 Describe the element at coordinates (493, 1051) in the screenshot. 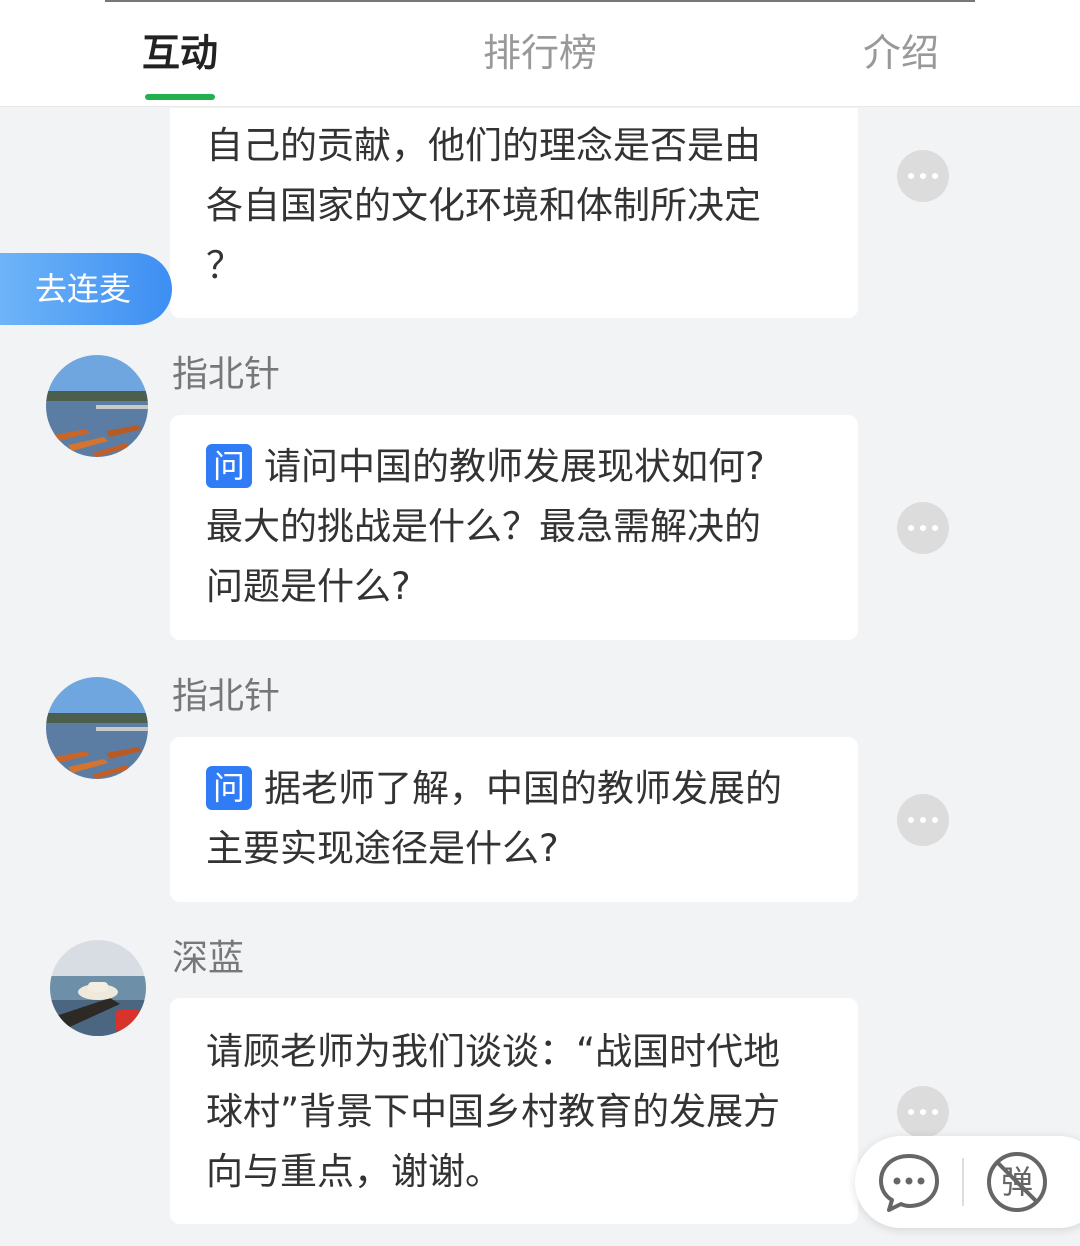

I see `message-text-line: 请顾老师为我们谈谈：“战国时代地` at that location.